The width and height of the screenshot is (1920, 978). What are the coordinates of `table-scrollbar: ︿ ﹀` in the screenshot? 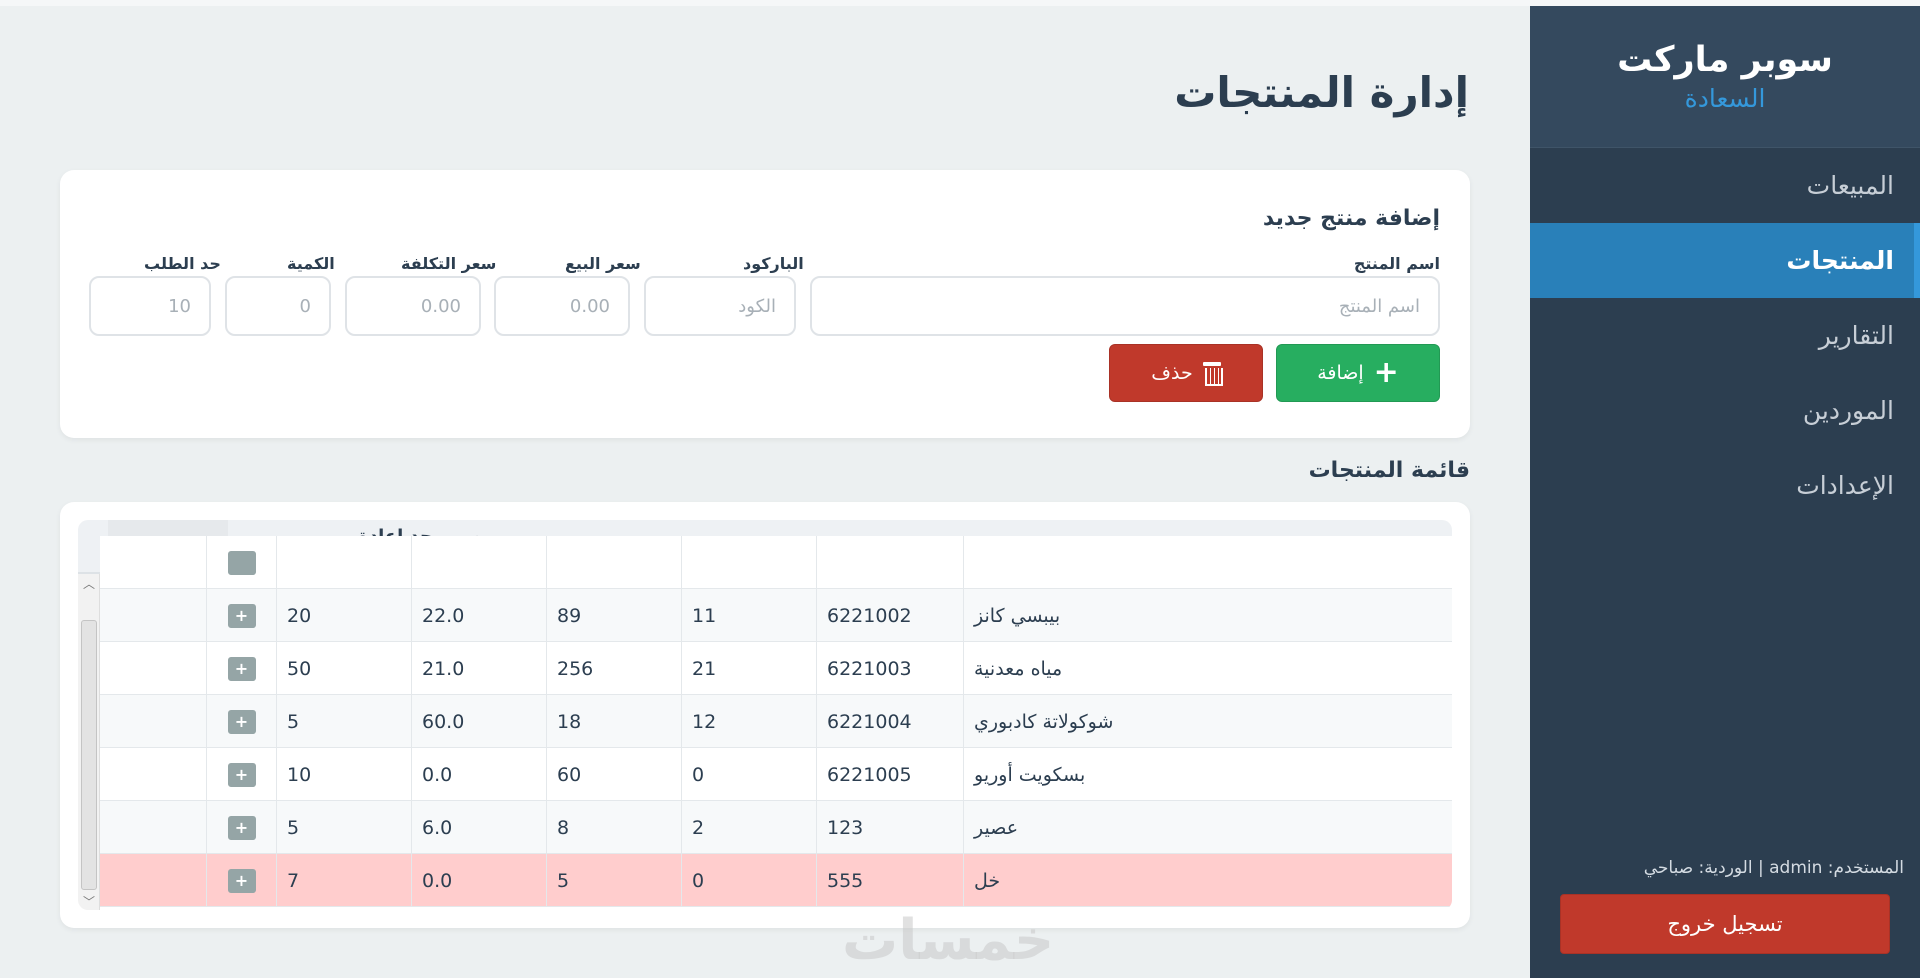 It's located at (89, 742).